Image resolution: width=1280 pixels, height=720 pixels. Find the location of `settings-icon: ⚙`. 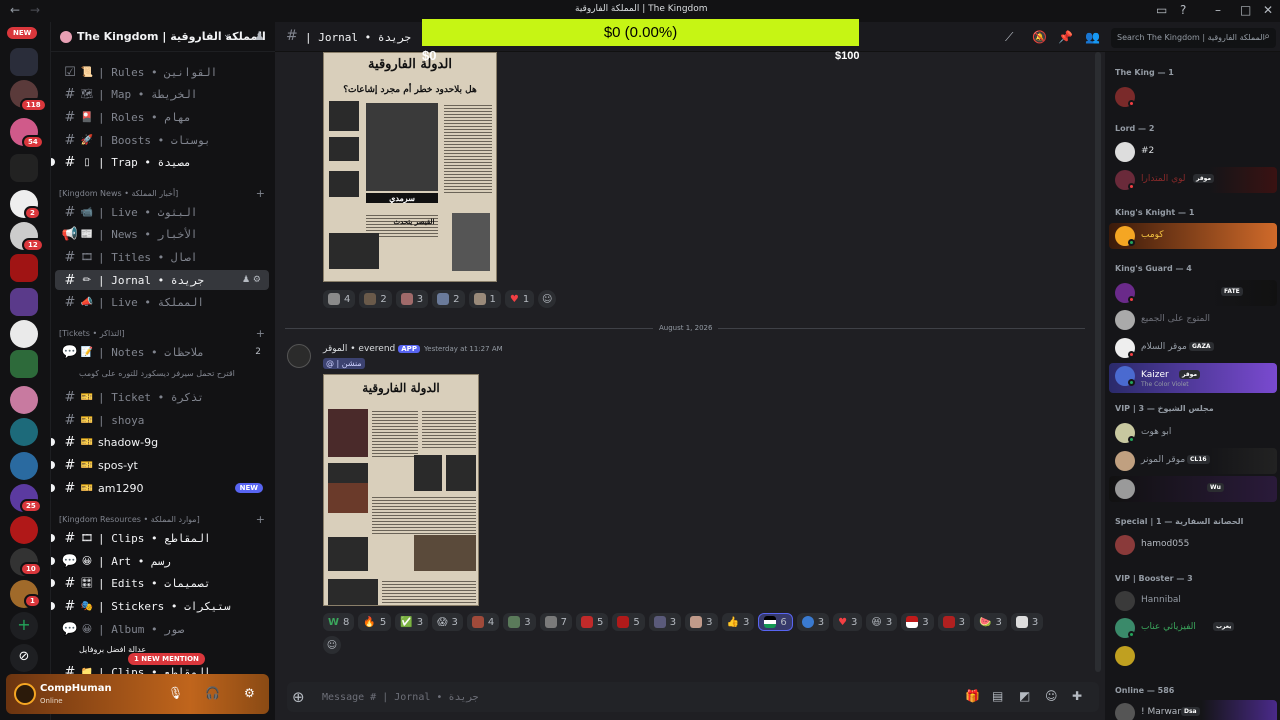

settings-icon: ⚙ is located at coordinates (249, 693).